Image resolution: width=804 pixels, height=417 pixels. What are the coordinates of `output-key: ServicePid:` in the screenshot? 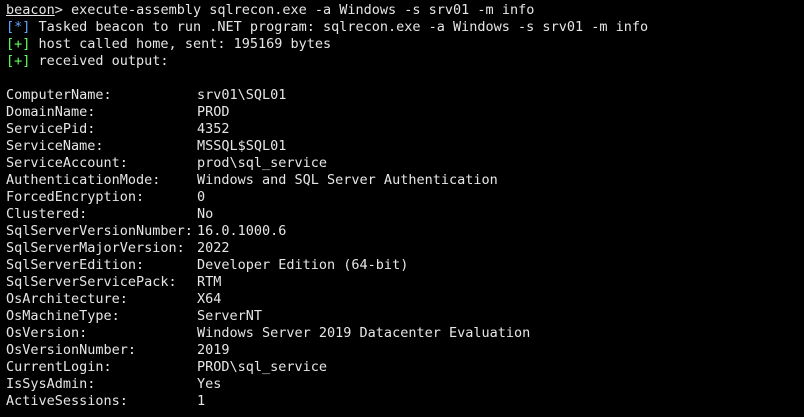 It's located at (51, 129).